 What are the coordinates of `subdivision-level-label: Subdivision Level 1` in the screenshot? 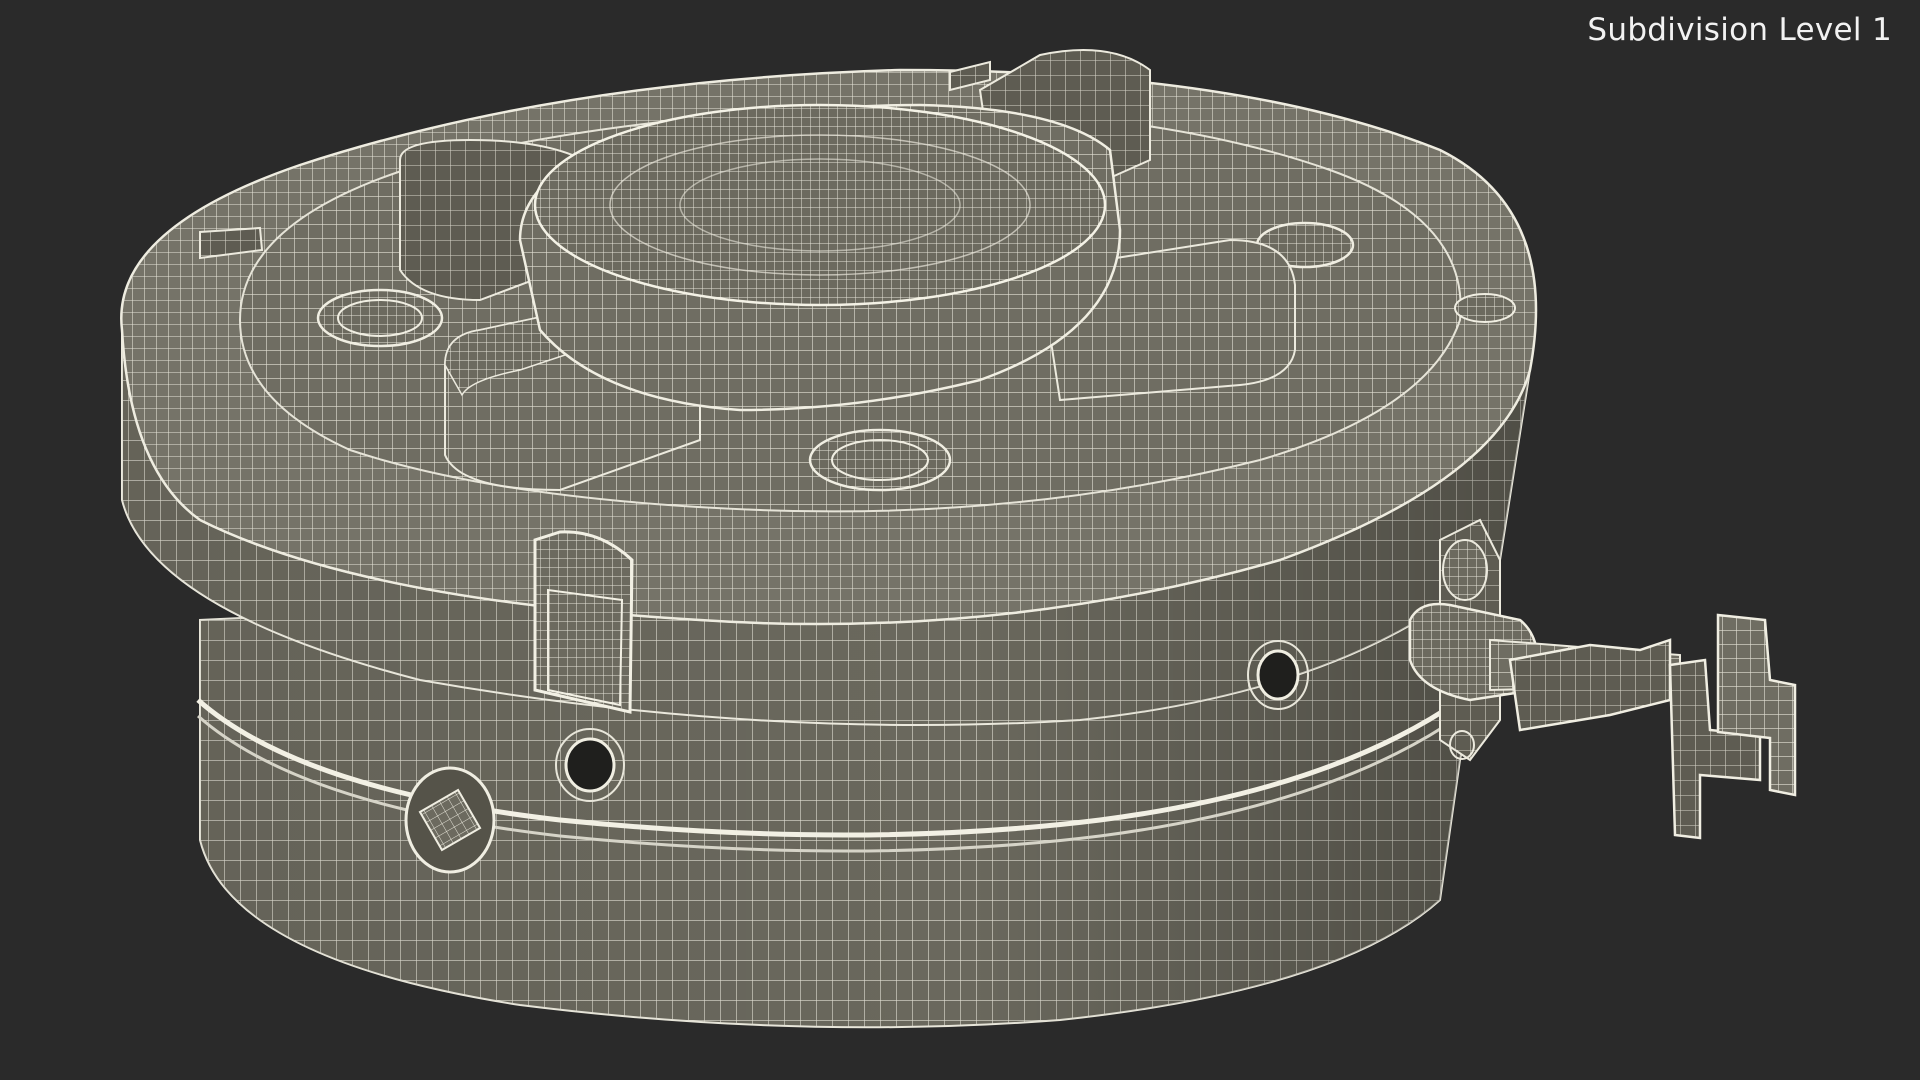 It's located at (1739, 30).